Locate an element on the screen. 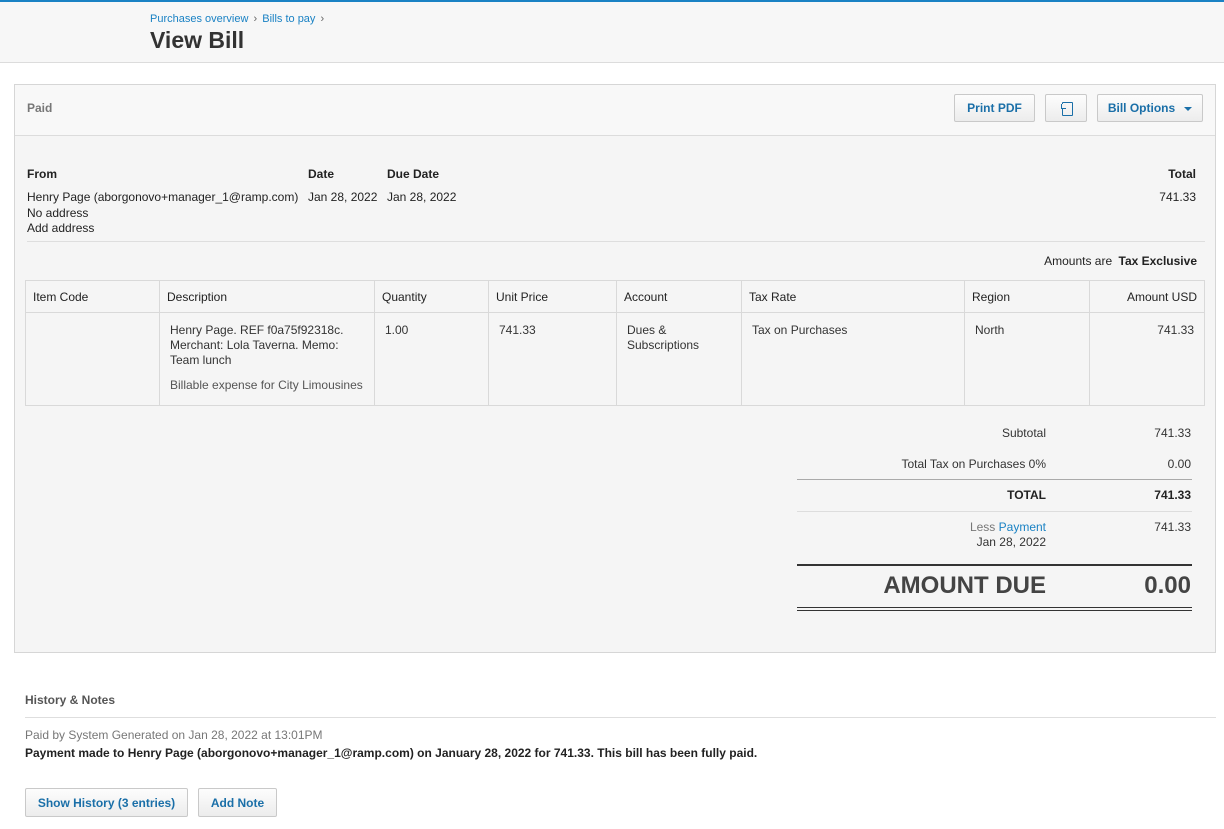 This screenshot has width=1224, height=829. column-header: Unit Price is located at coordinates (552, 296).